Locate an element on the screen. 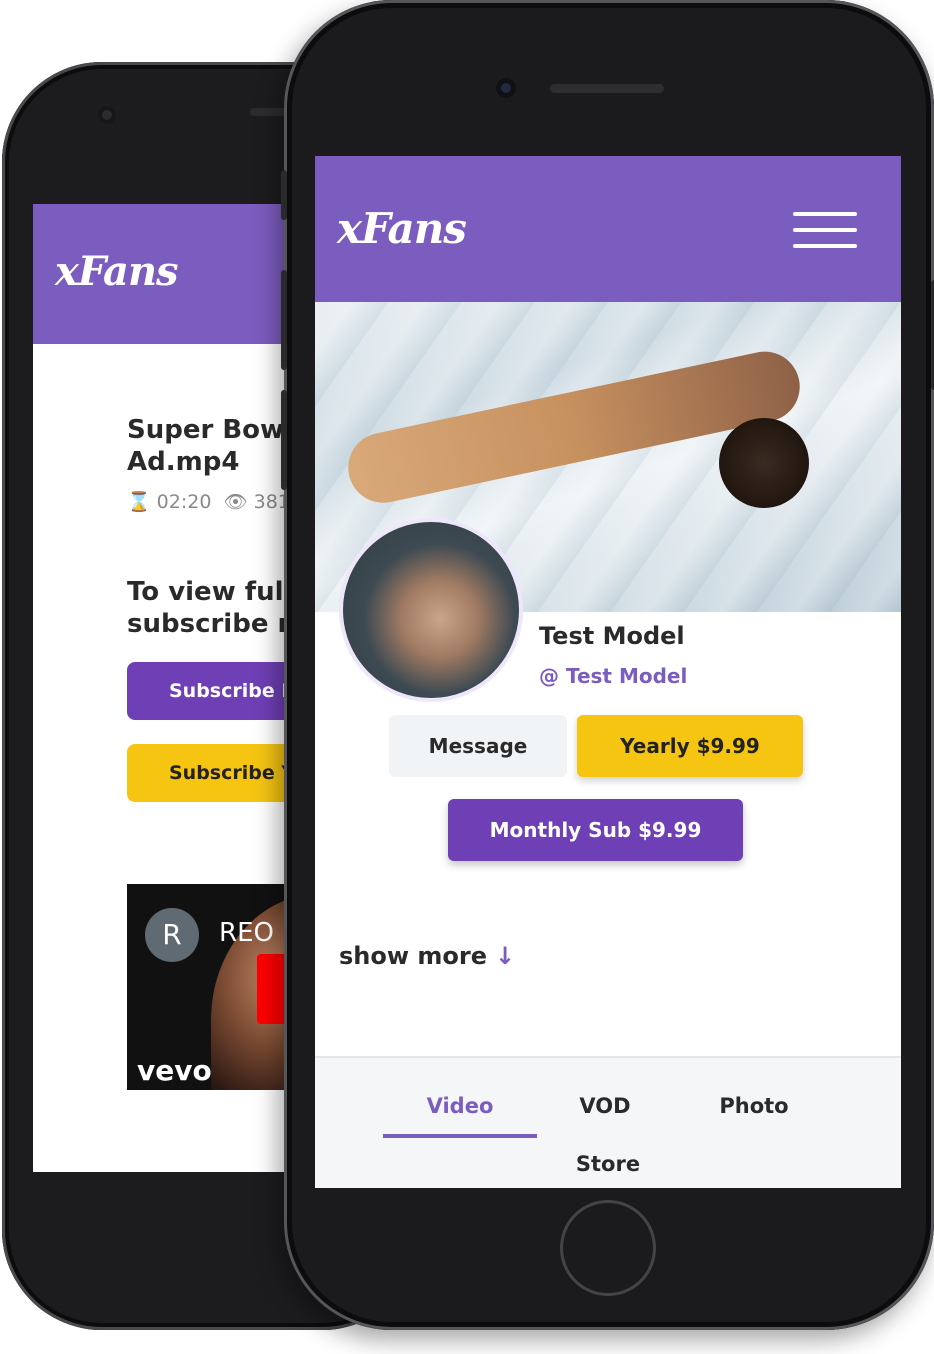  active-tab-indicator is located at coordinates (460, 1136).